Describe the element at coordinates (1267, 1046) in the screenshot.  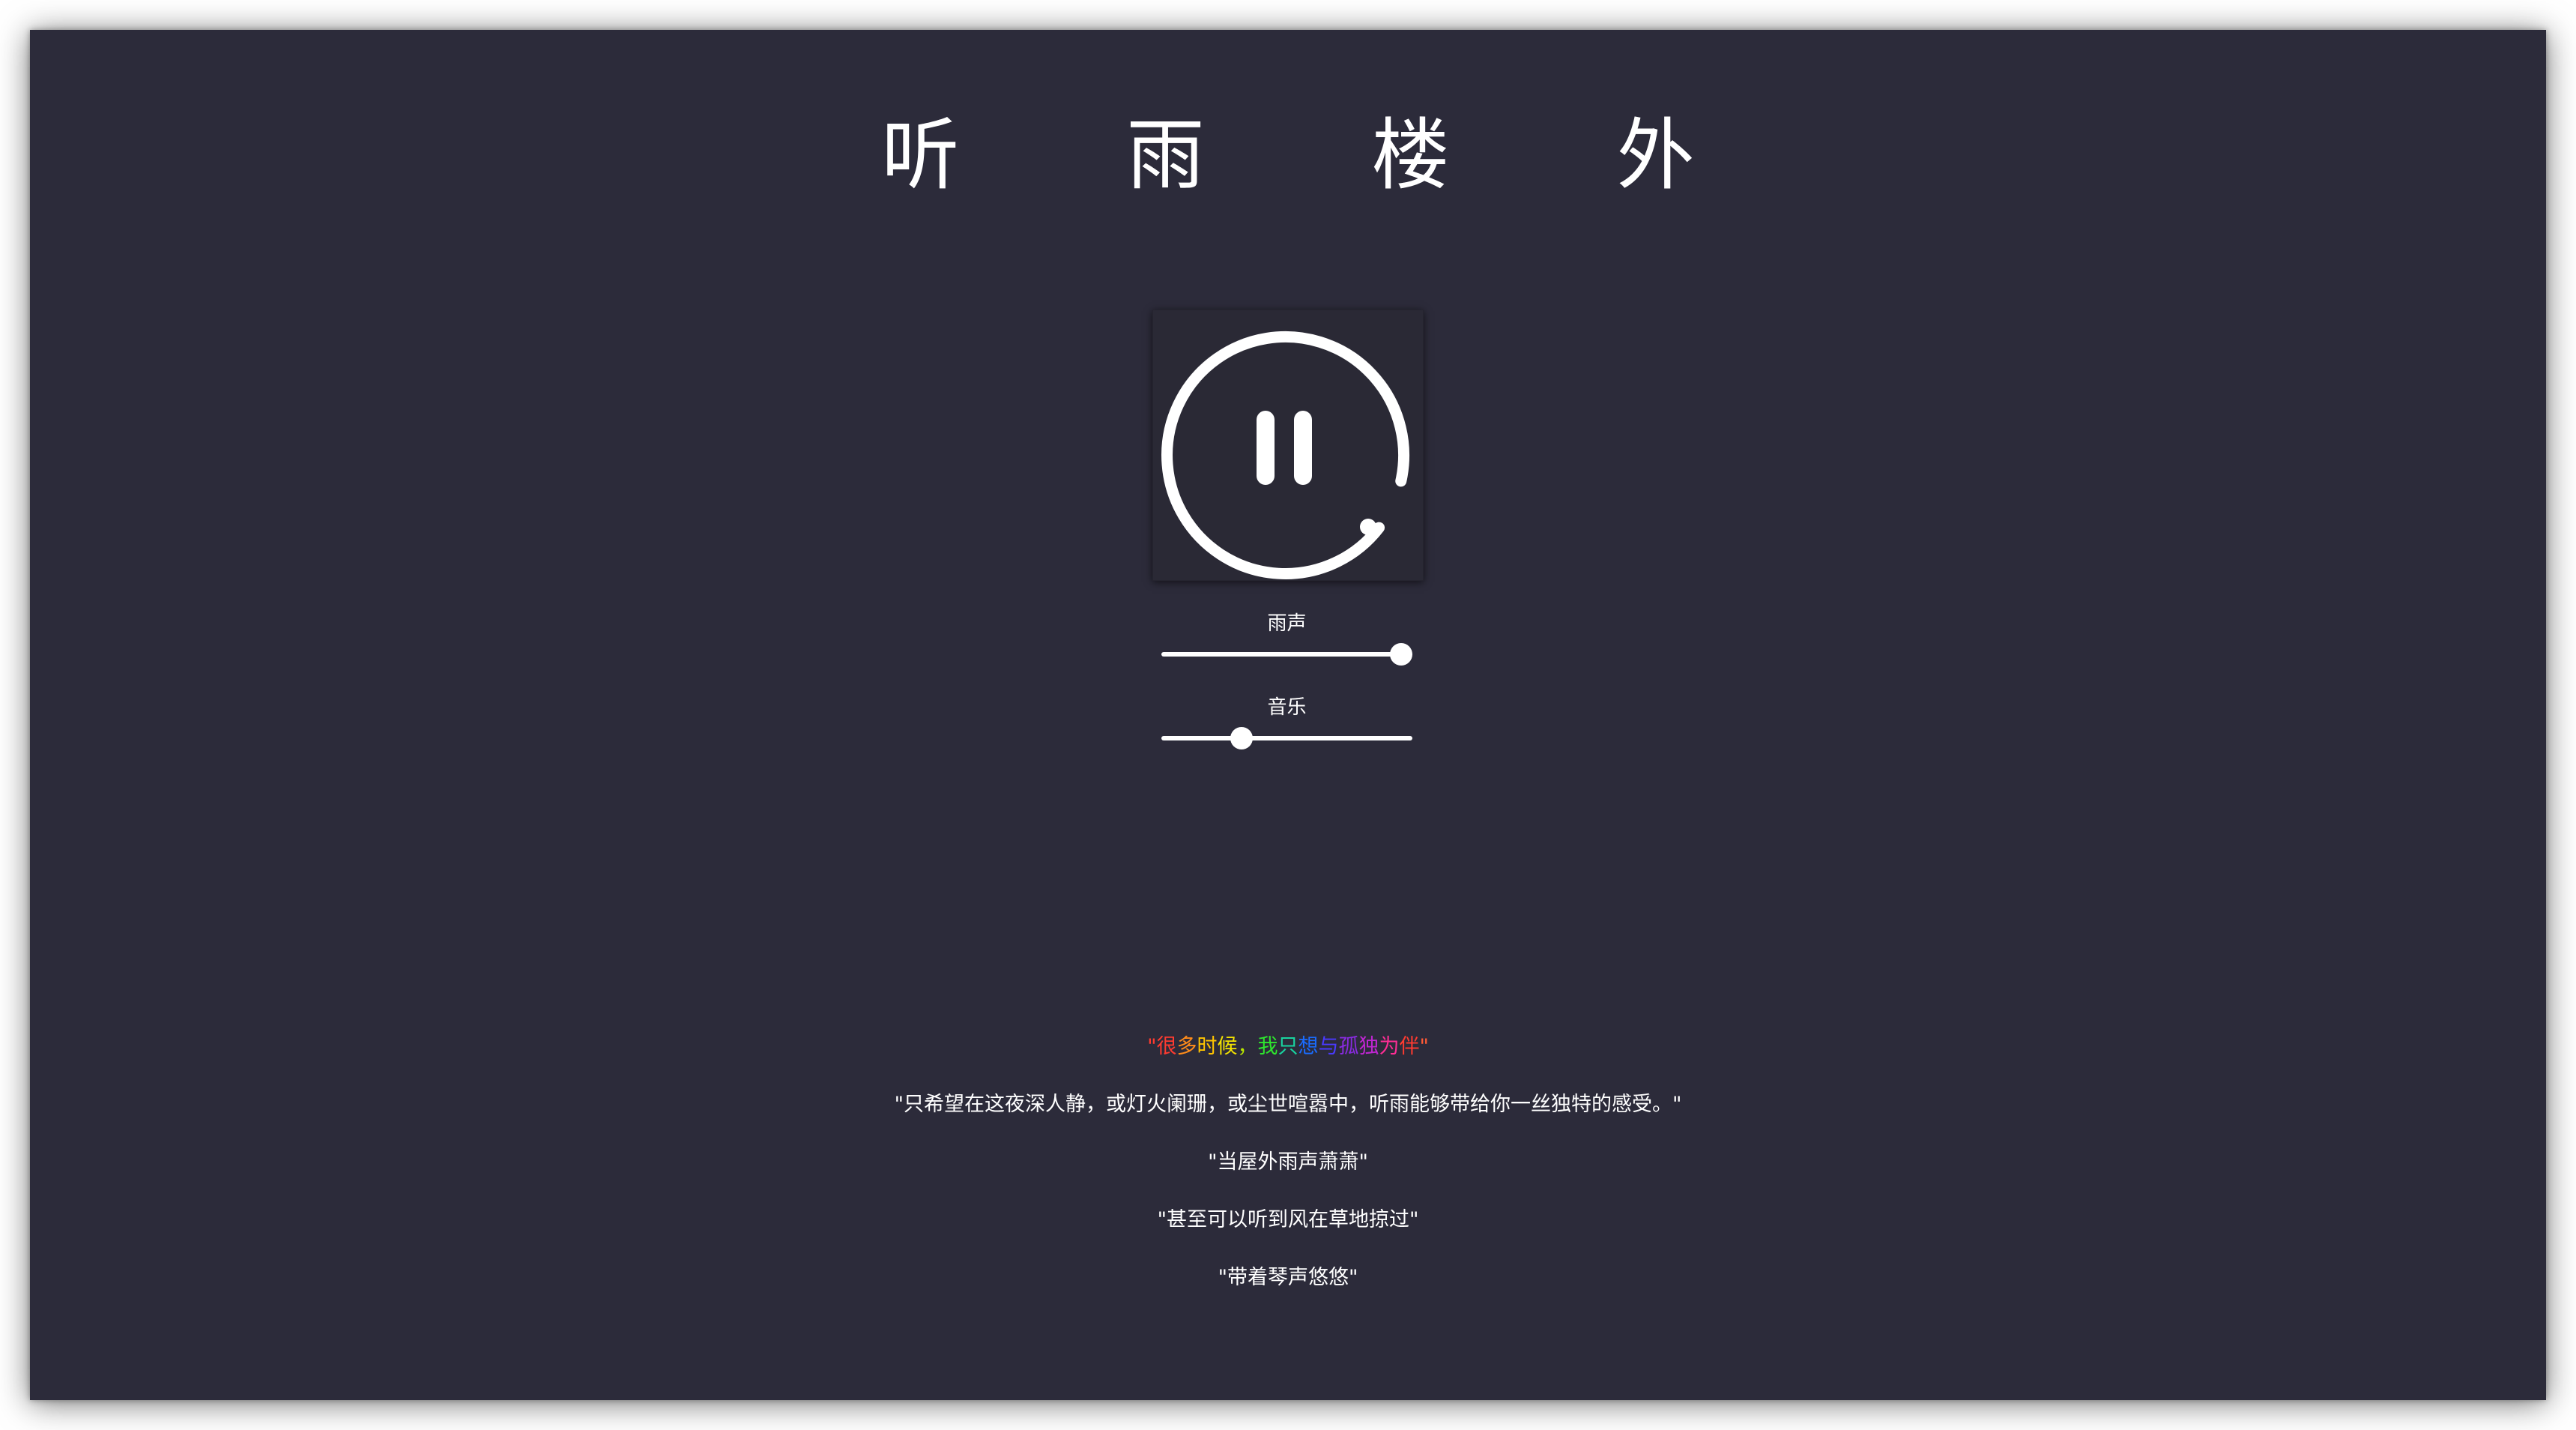
I see `quote-char: 我` at that location.